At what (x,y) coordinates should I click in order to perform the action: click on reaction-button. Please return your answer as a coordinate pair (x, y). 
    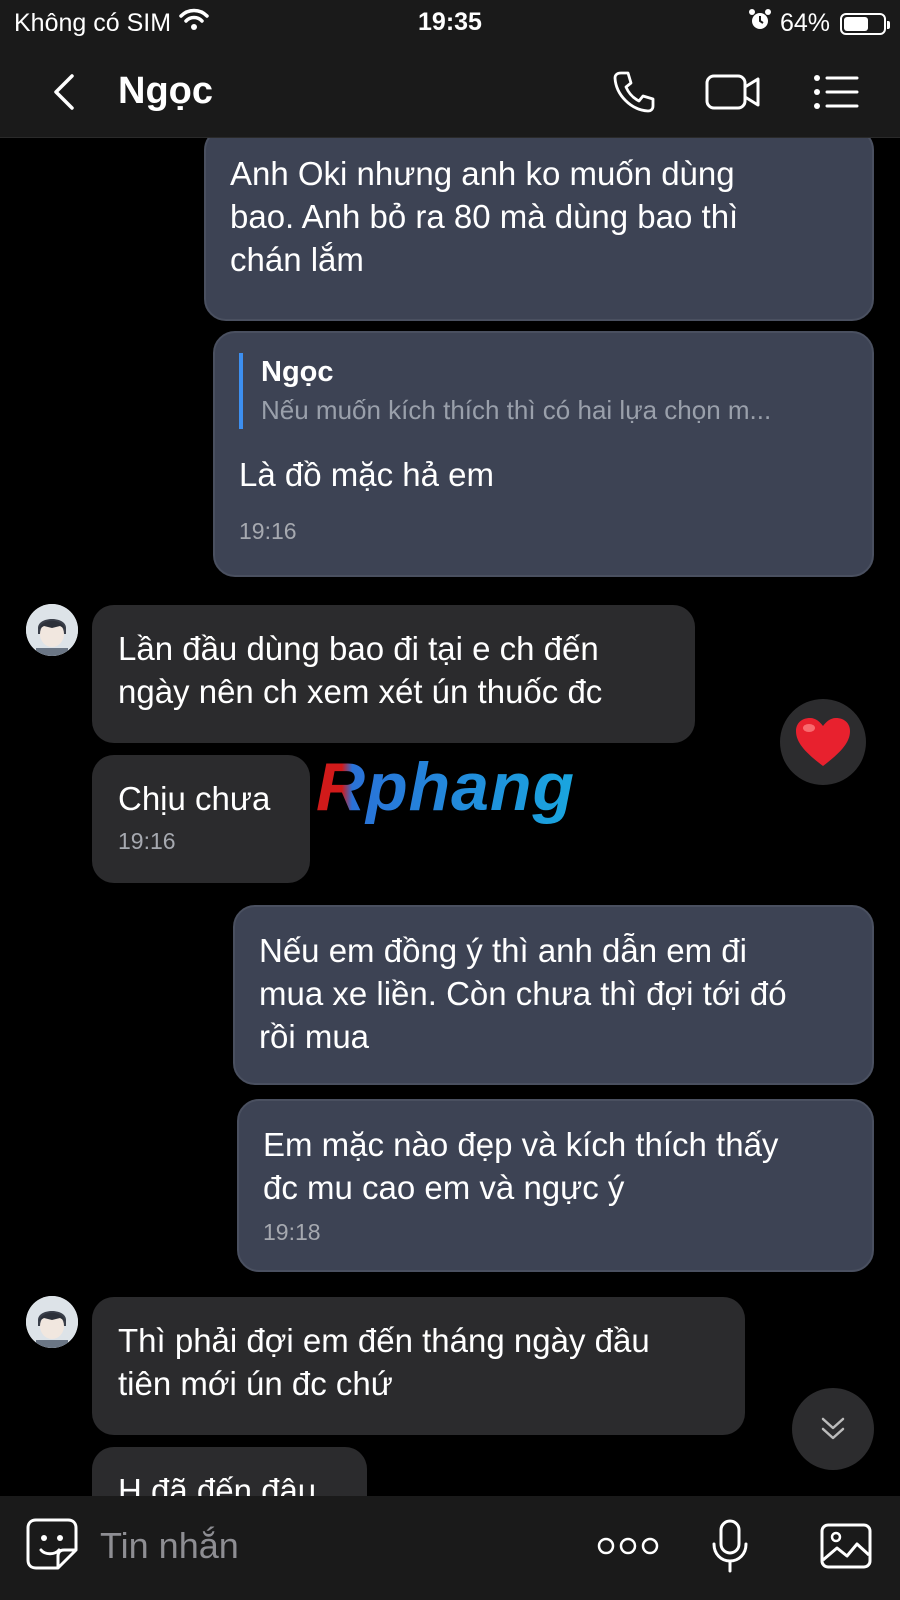
    Looking at the image, I should click on (823, 742).